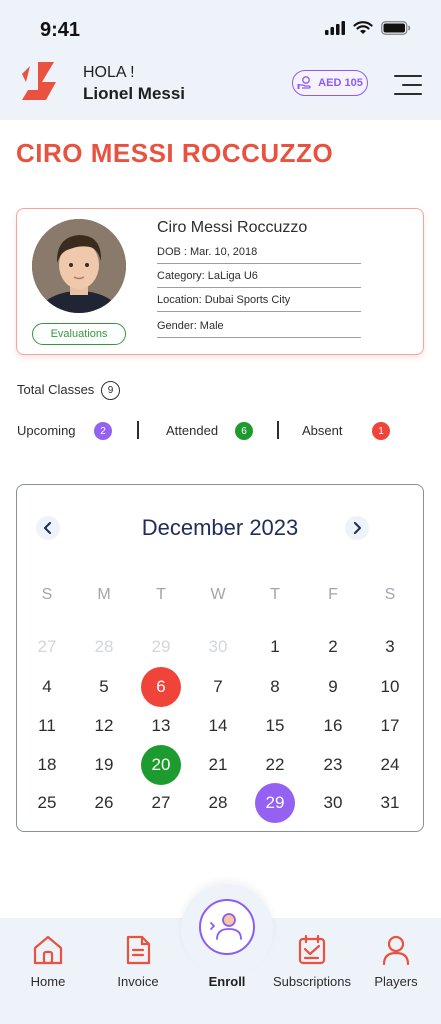 The height and width of the screenshot is (1024, 441). Describe the element at coordinates (48, 950) in the screenshot. I see `home-icon` at that location.